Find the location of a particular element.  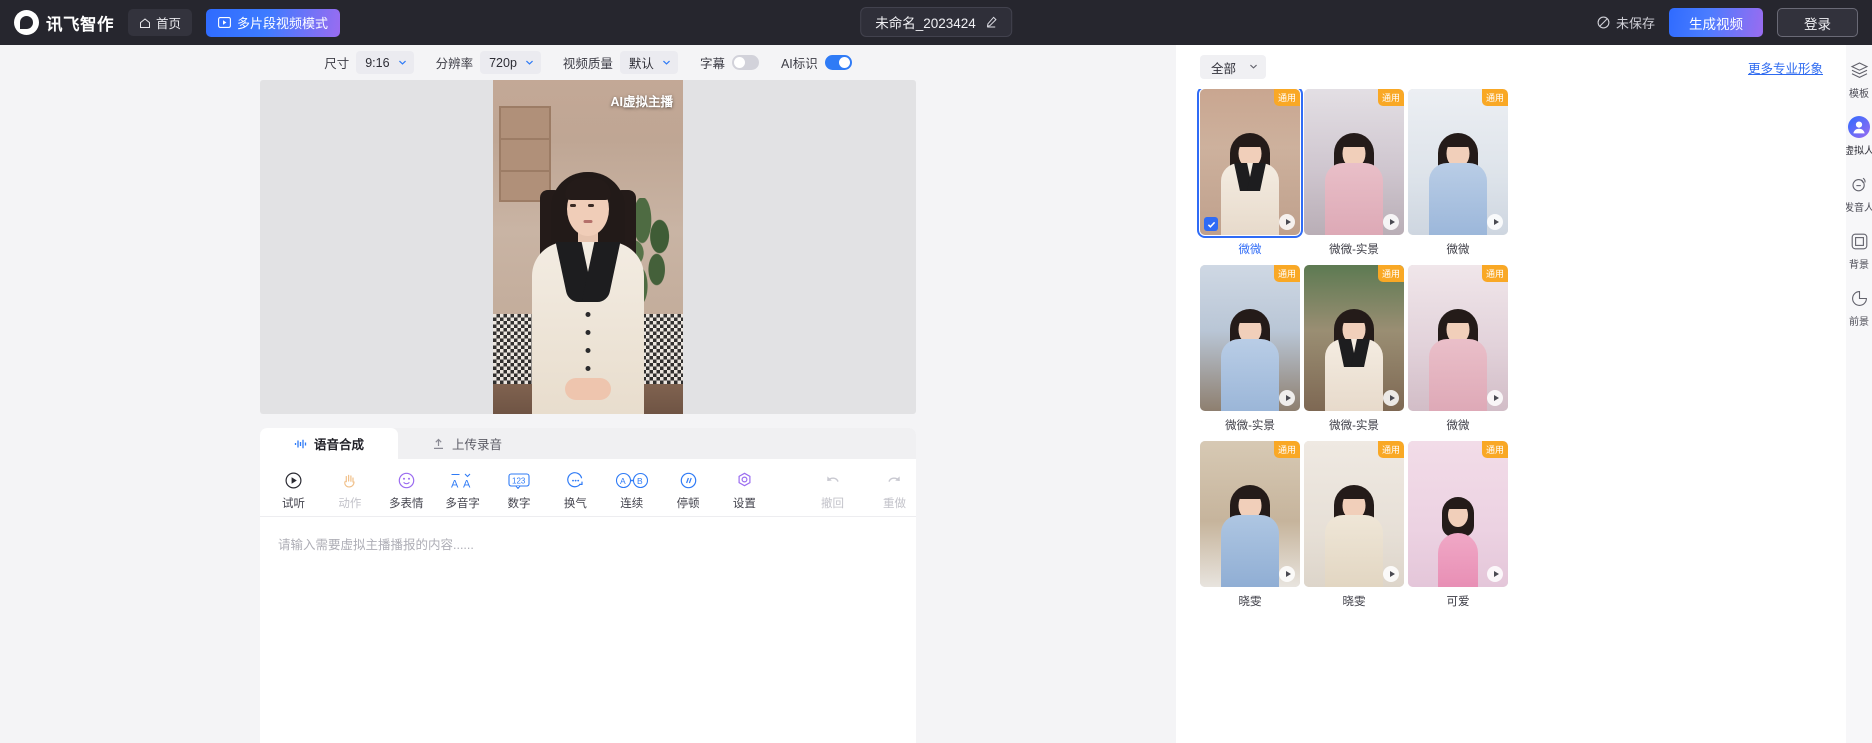

home-icon is located at coordinates (145, 23).